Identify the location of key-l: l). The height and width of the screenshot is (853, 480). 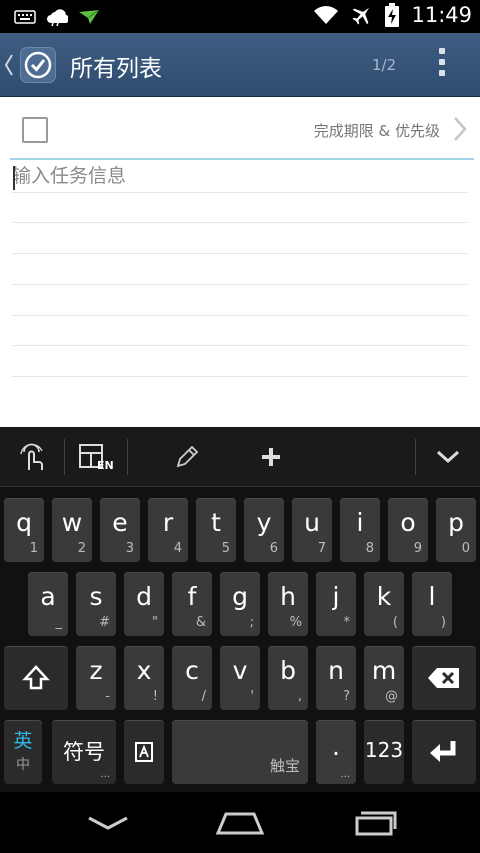
(432, 604).